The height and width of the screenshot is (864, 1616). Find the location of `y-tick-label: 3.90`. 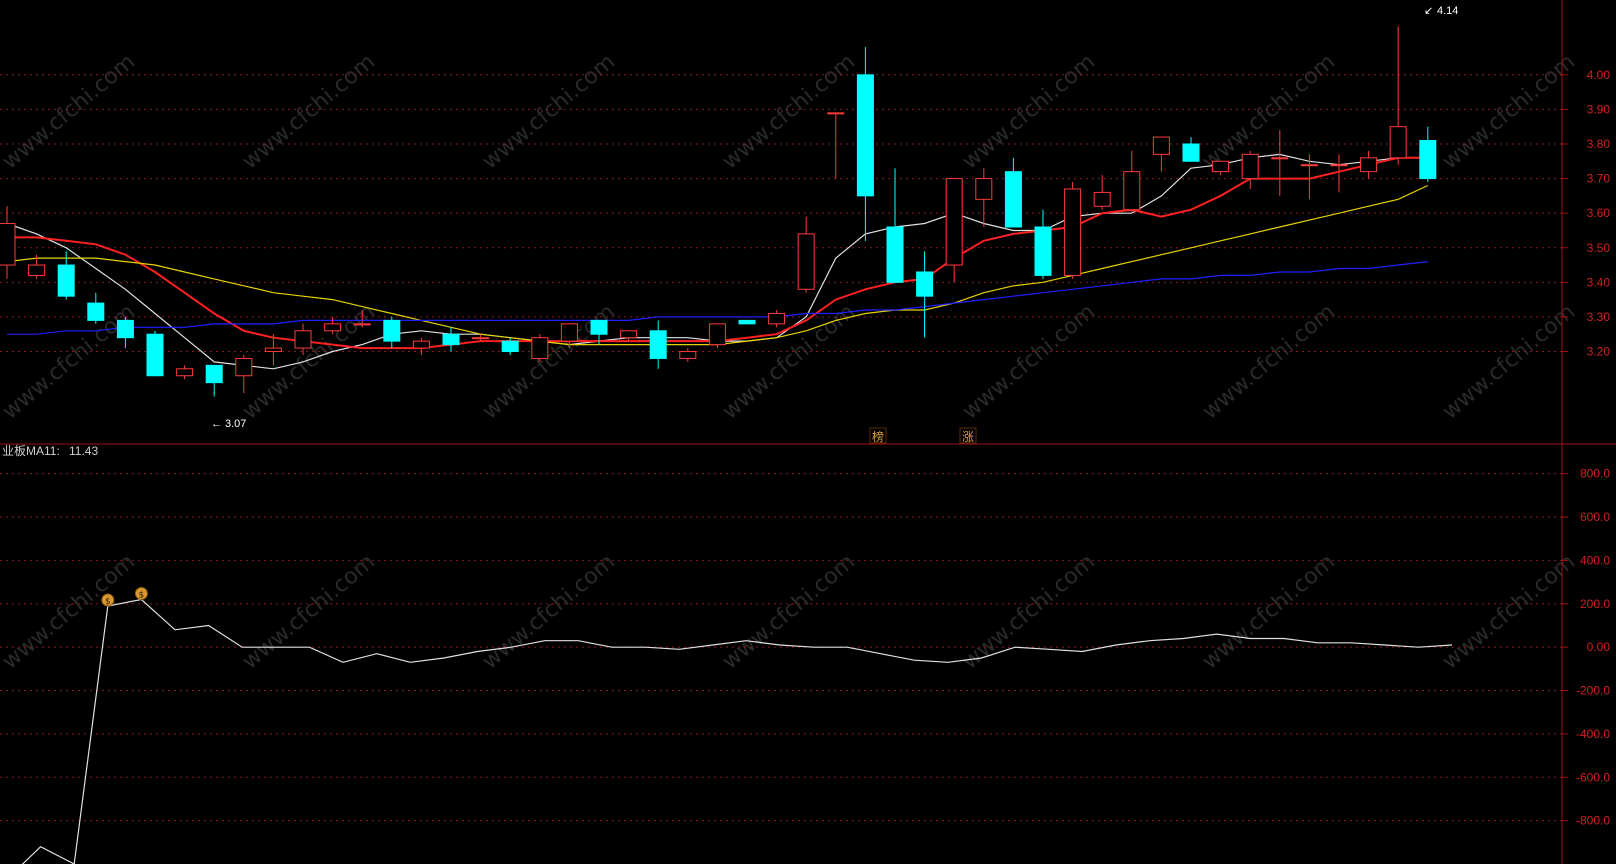

y-tick-label: 3.90 is located at coordinates (1599, 109).